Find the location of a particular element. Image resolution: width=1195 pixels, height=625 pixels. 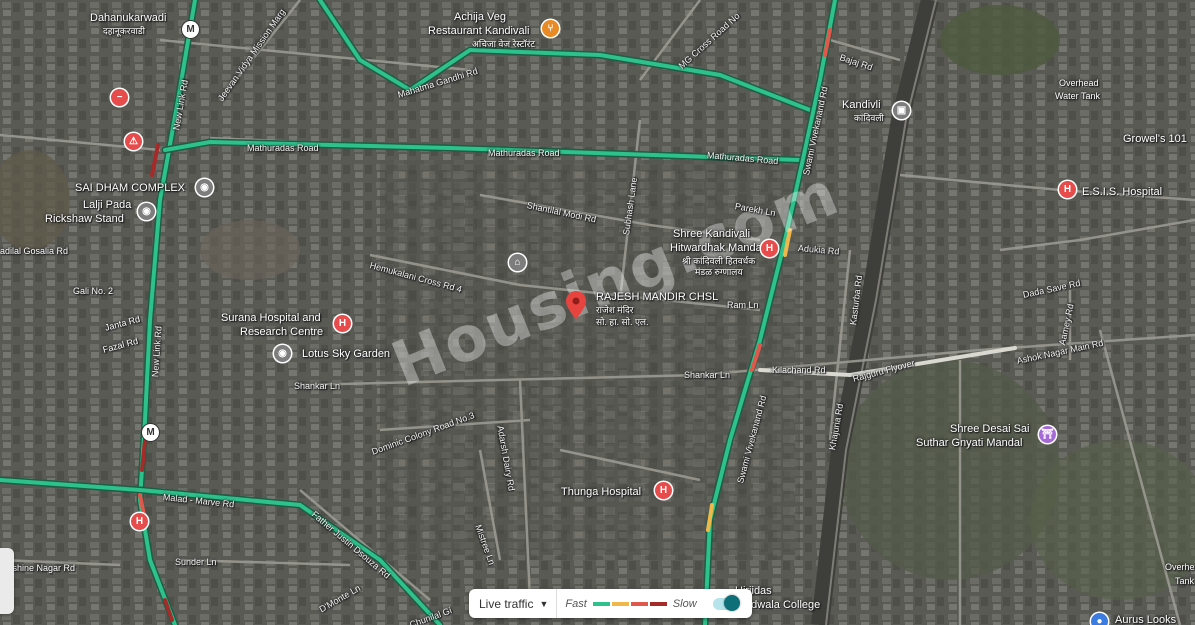

hospital-esis-icon: H is located at coordinates (1067, 189).